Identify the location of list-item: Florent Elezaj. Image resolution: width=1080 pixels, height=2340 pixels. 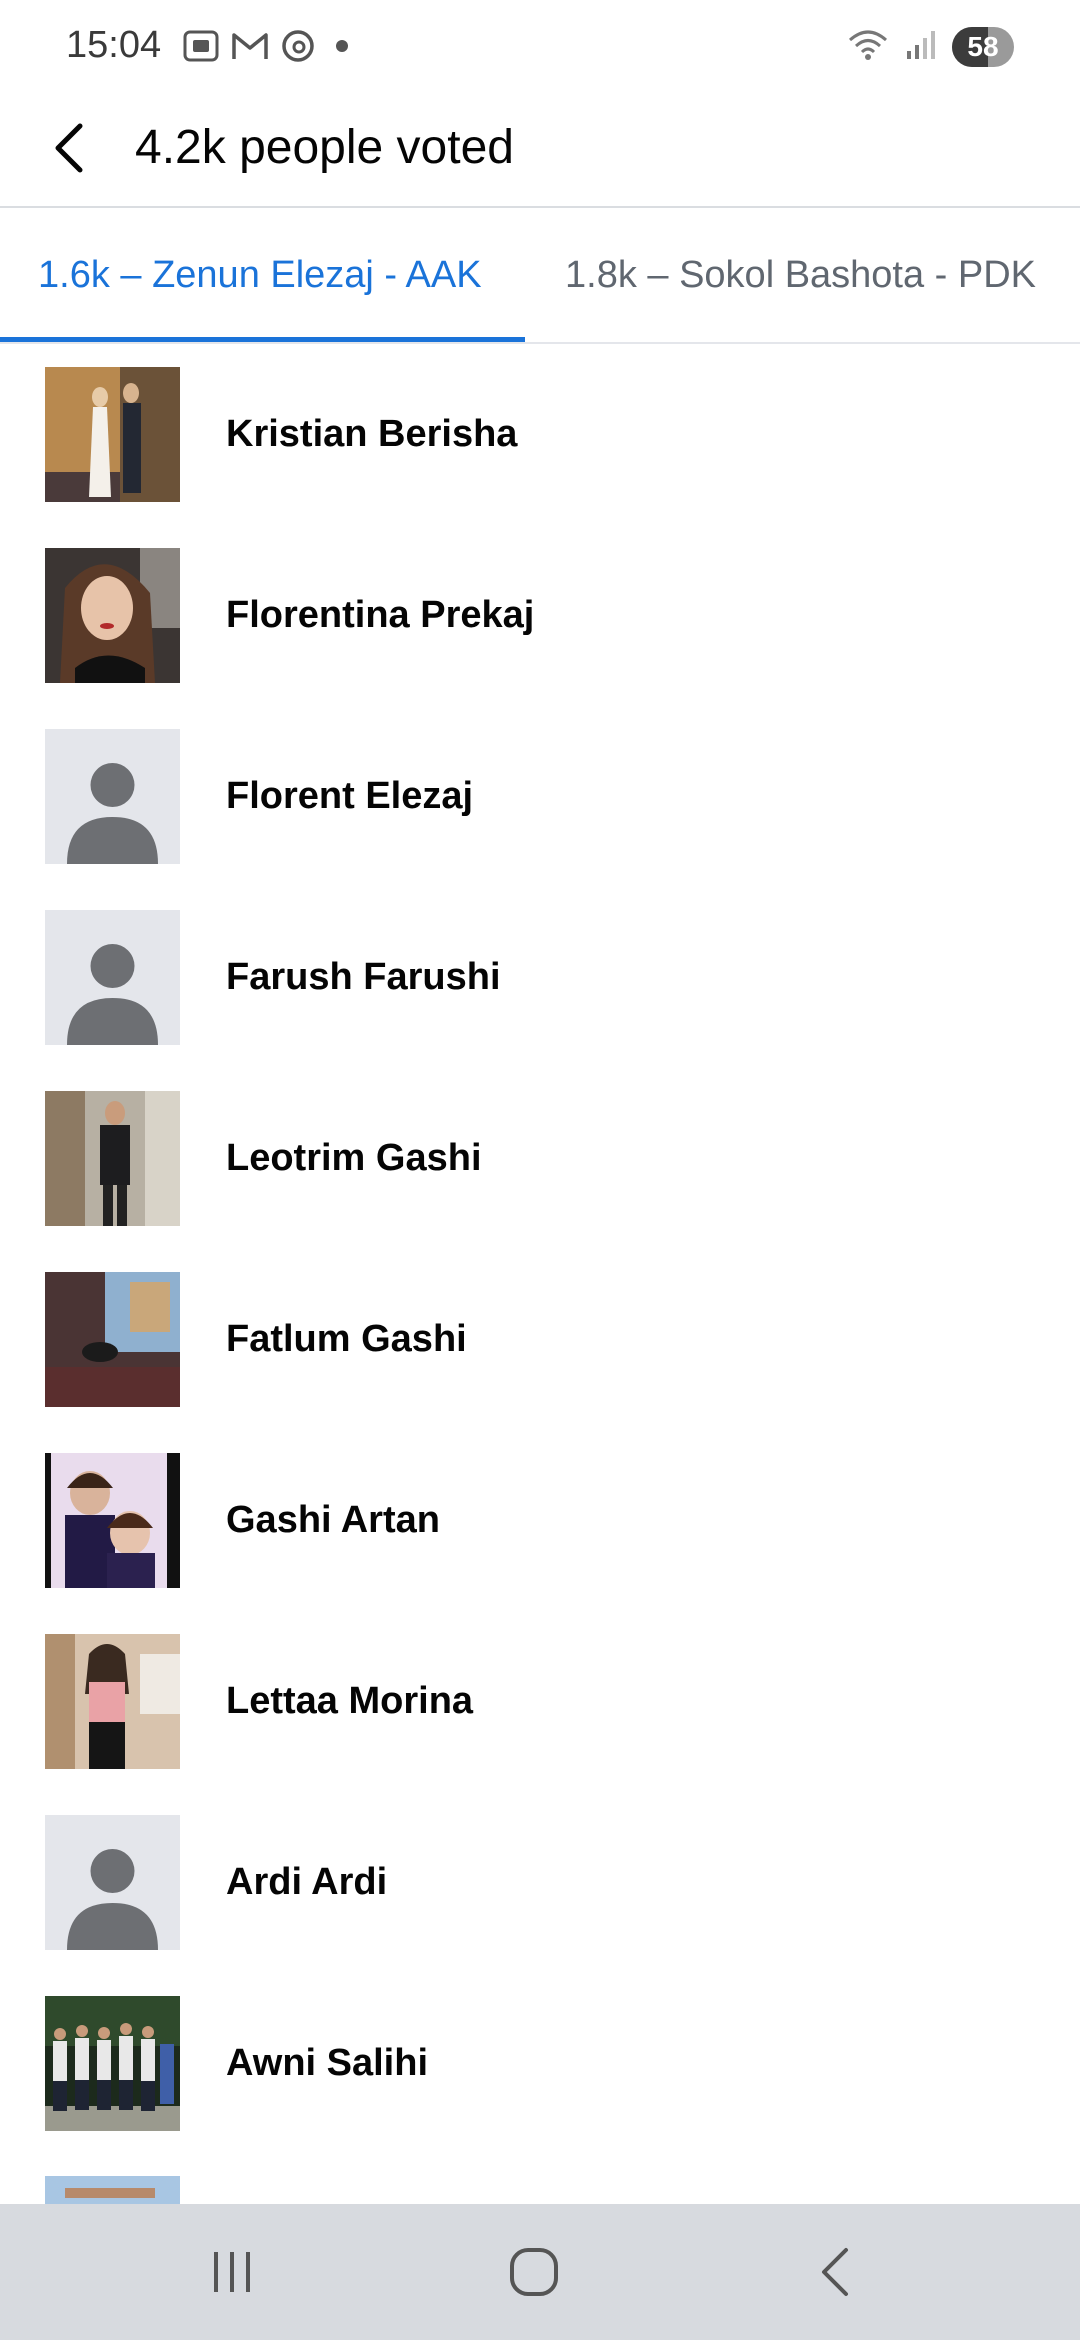
(540, 796).